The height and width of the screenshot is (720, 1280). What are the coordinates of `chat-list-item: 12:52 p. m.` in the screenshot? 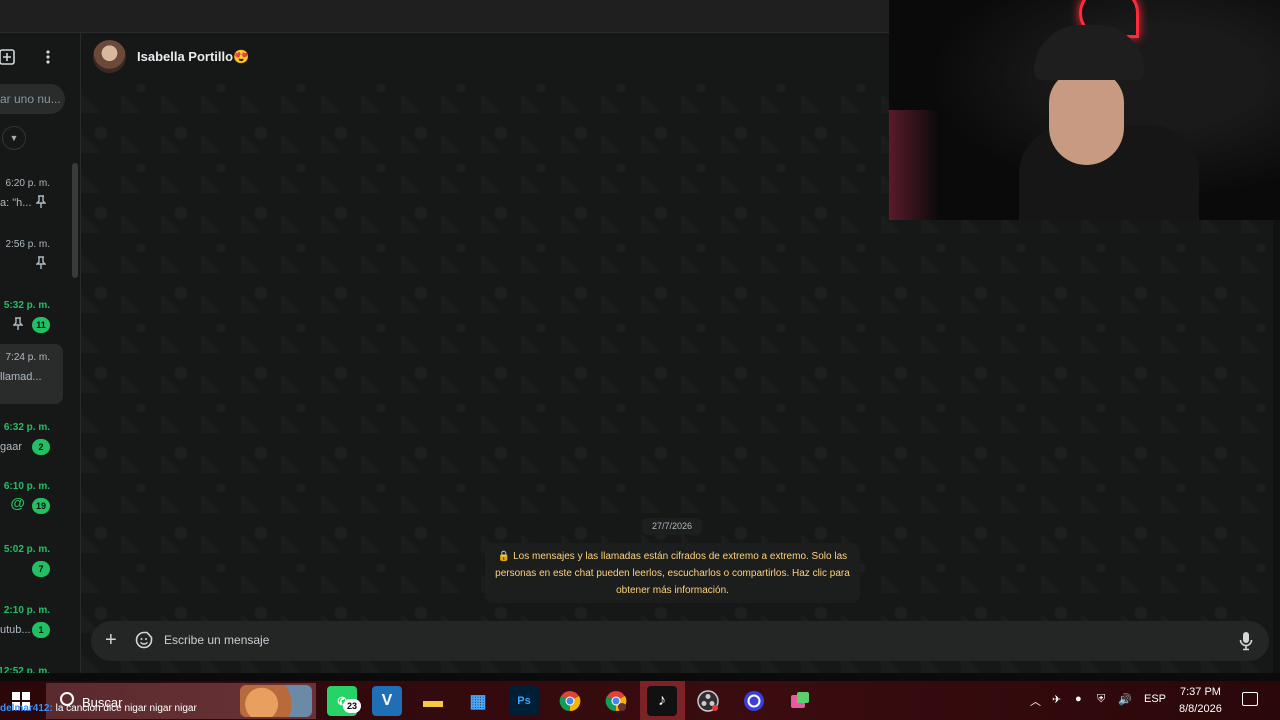 It's located at (31, 665).